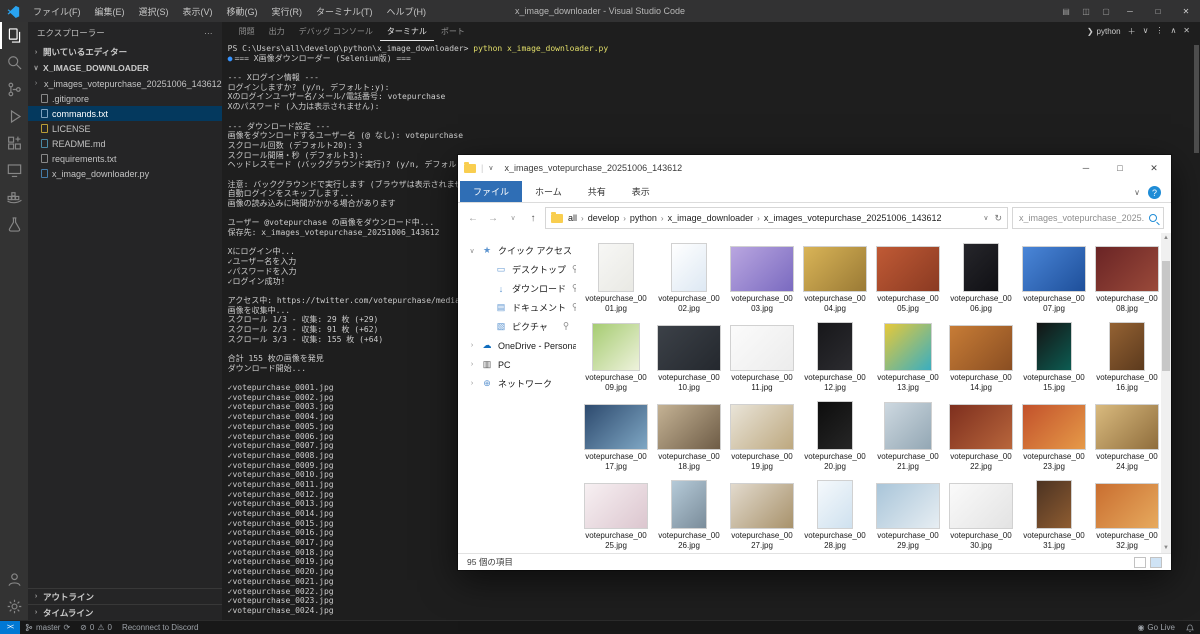 The image size is (1200, 634). What do you see at coordinates (57, 11) in the screenshot?
I see `menu-item: ファイル(F)` at bounding box center [57, 11].